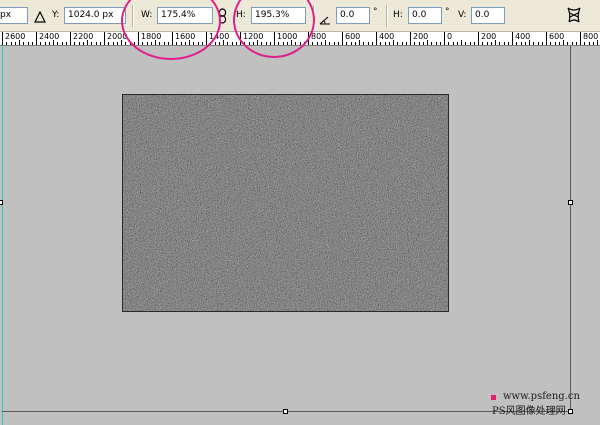 Image resolution: width=600 pixels, height=425 pixels. I want to click on ruler-label: 2600, so click(15, 36).